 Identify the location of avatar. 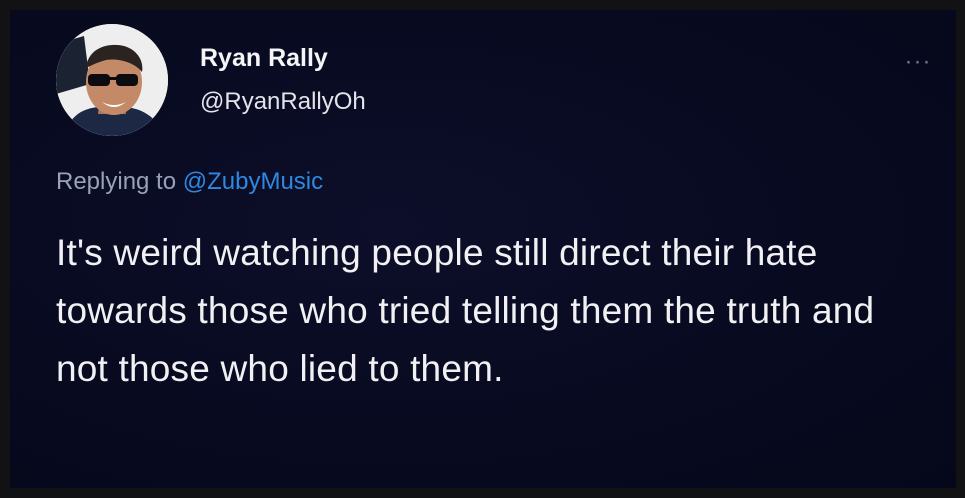
(112, 80).